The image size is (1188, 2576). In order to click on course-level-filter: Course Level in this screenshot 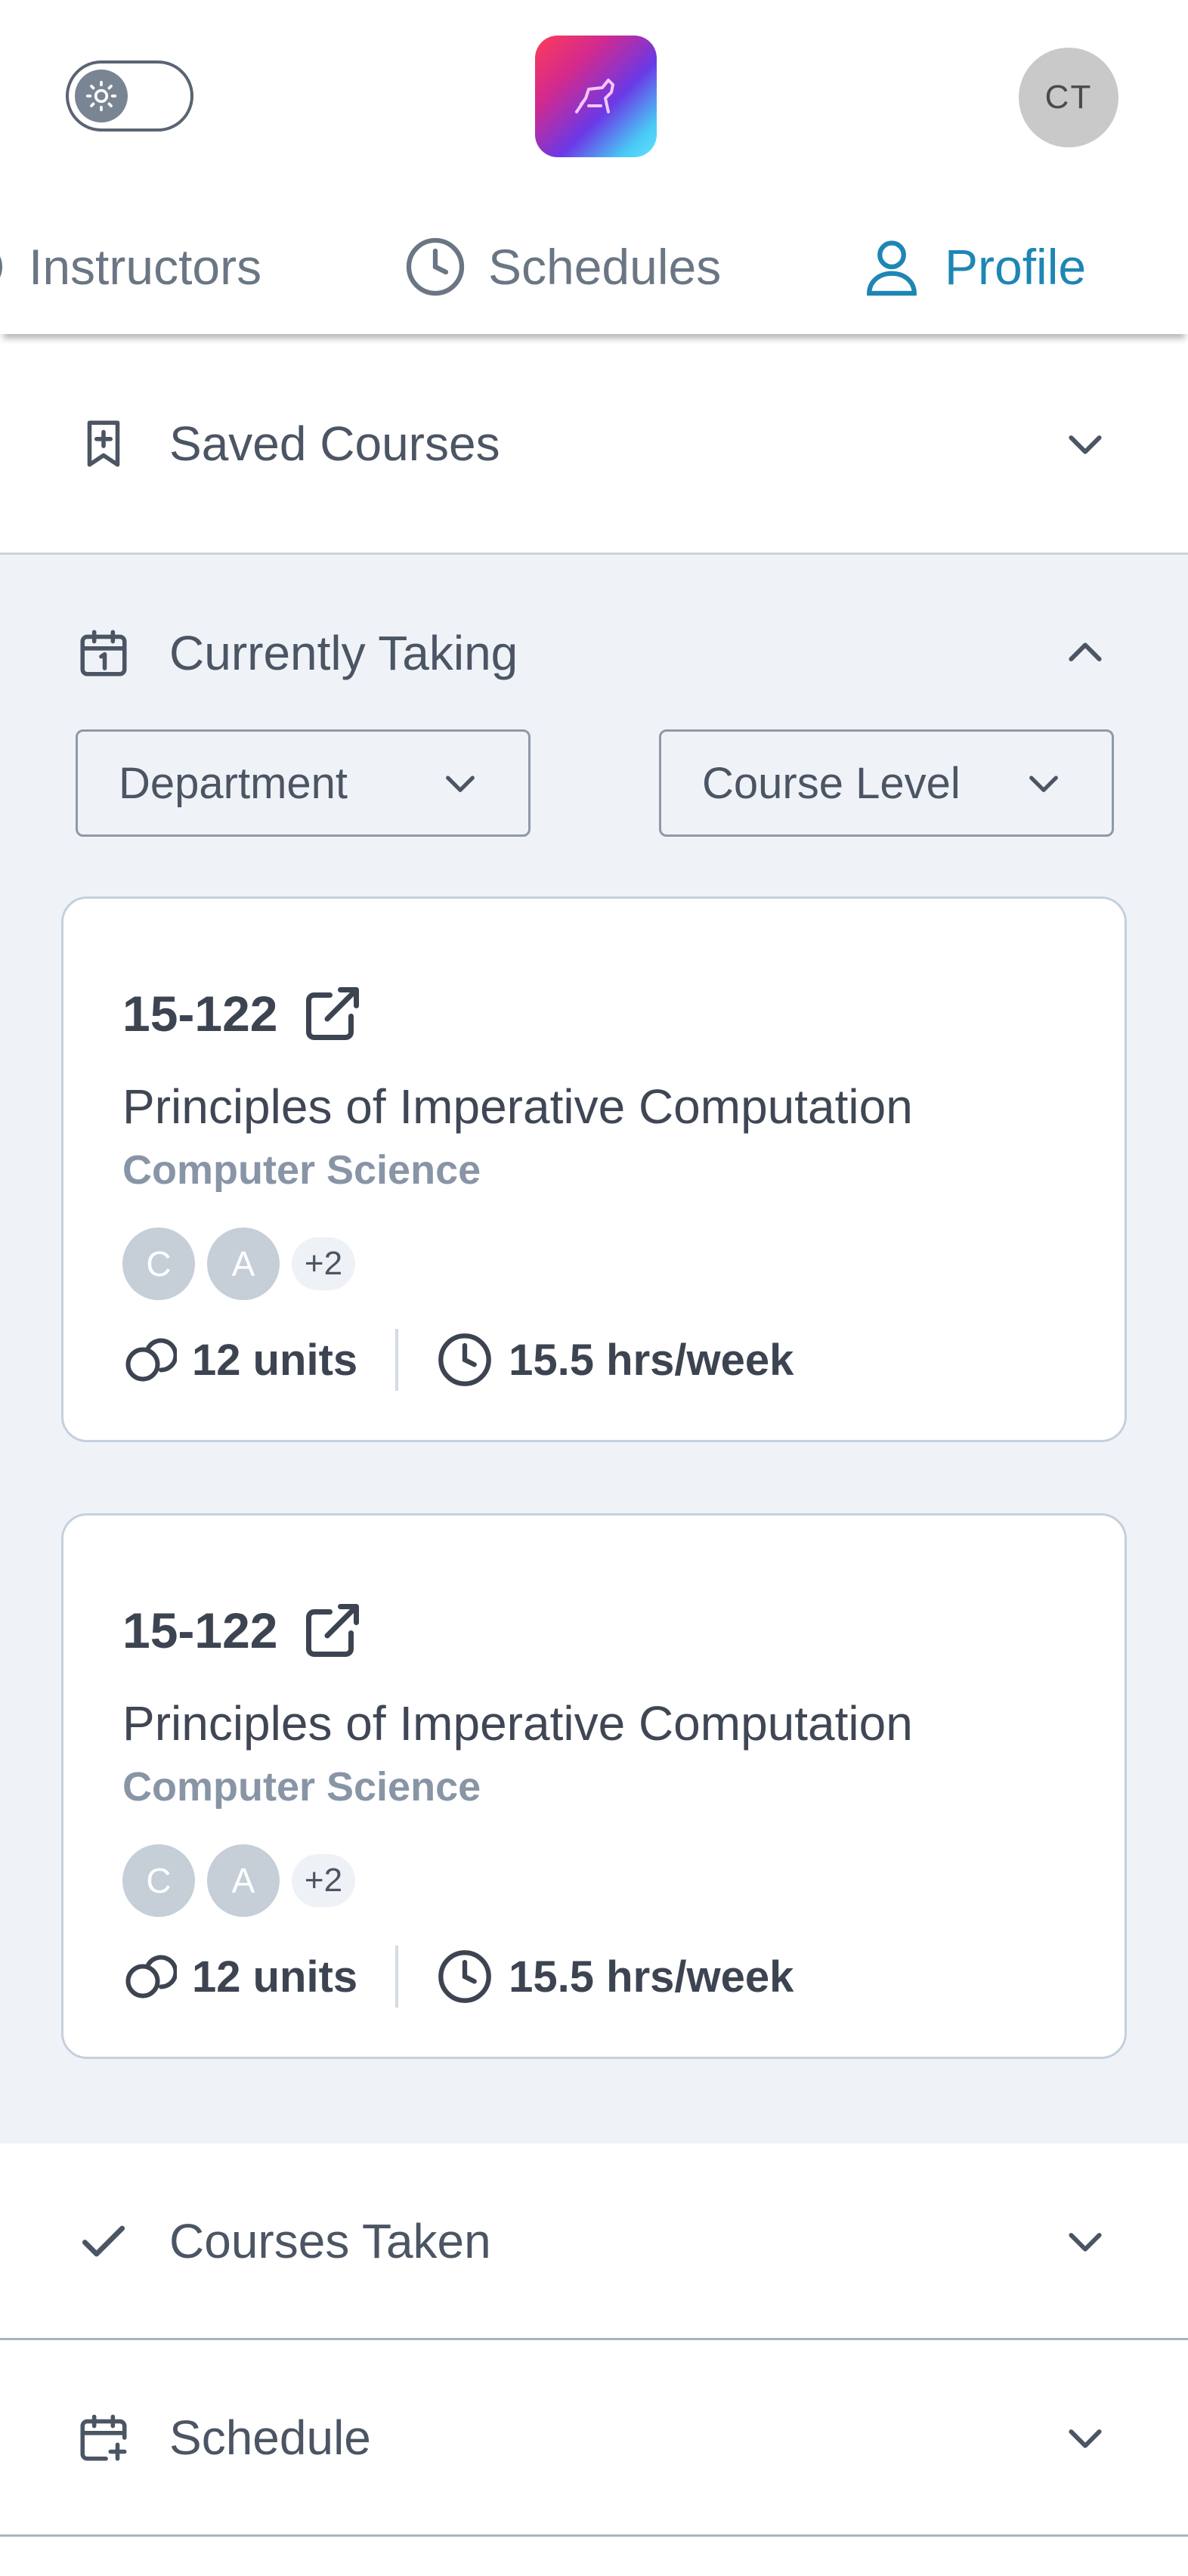, I will do `click(887, 783)`.